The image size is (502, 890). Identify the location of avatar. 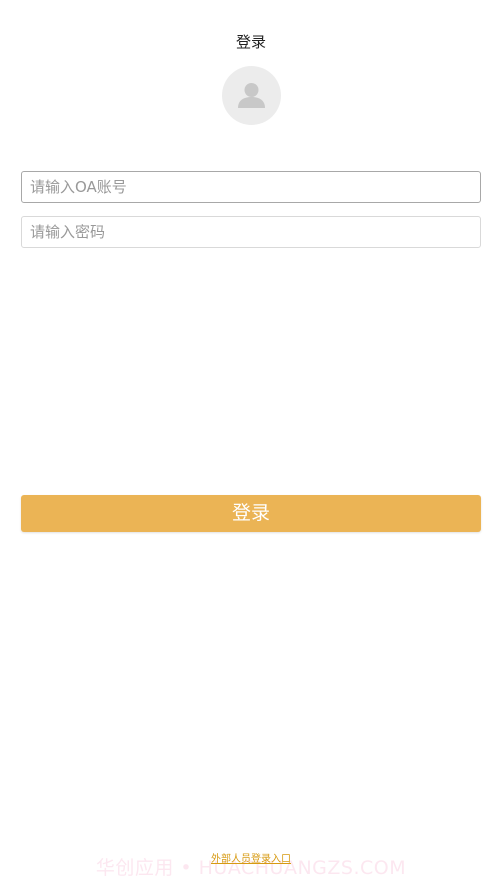
(251, 95).